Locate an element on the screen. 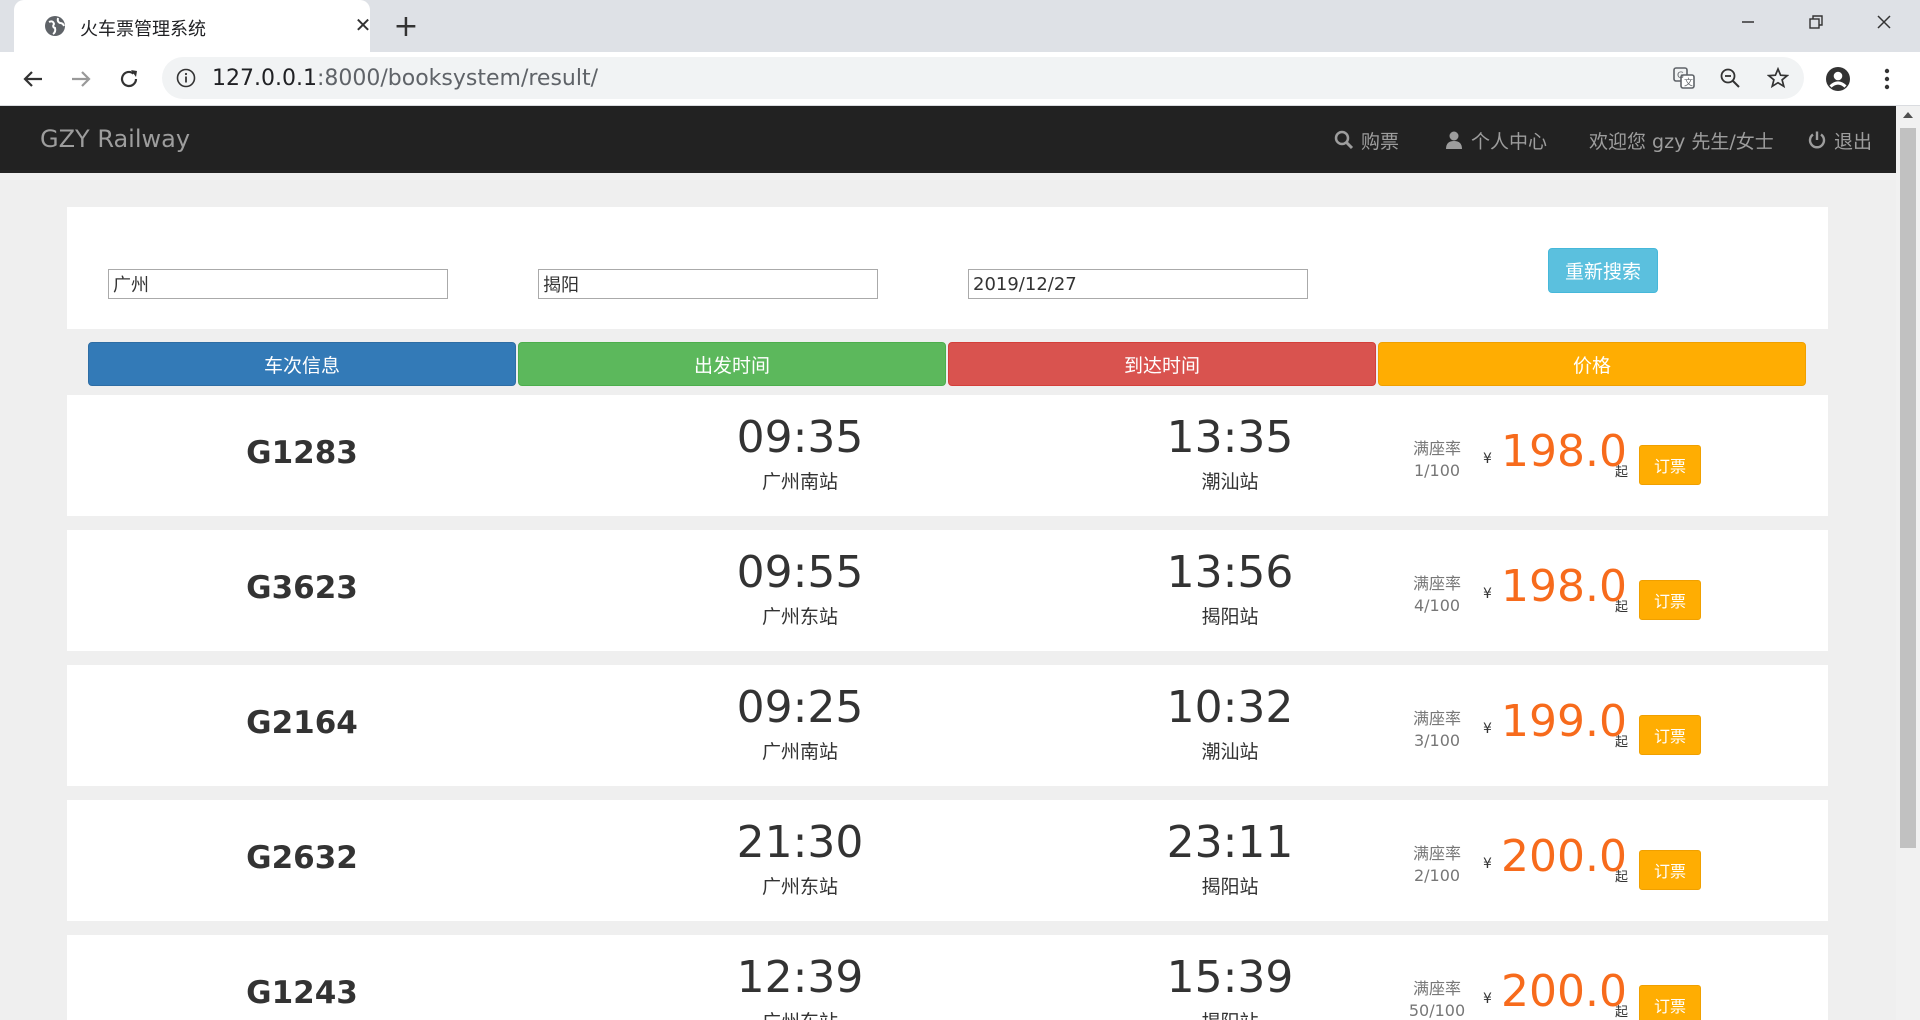 This screenshot has height=1020, width=1920. date-input is located at coordinates (1138, 284).